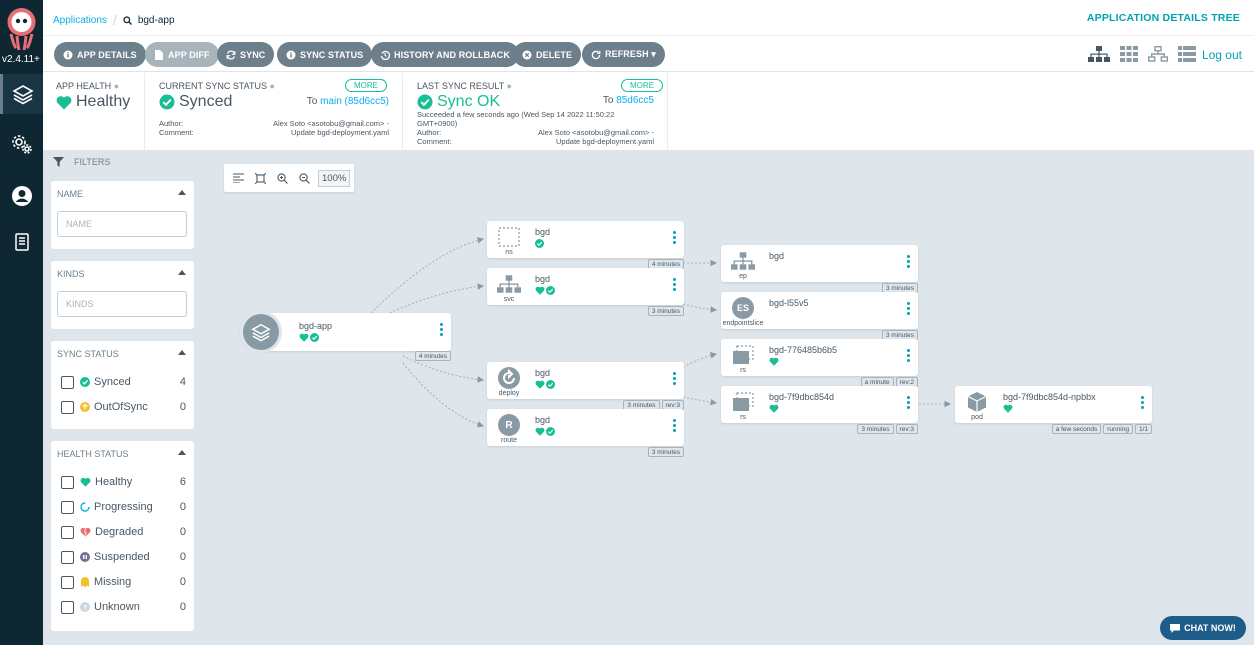 This screenshot has height=645, width=1254. What do you see at coordinates (123, 407) in the screenshot?
I see `filter-outofsync: OutOfSync 0` at bounding box center [123, 407].